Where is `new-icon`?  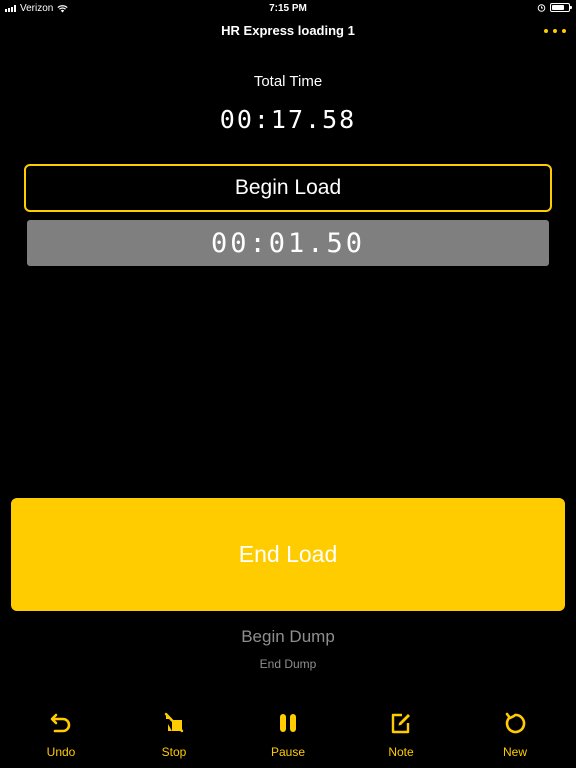
new-icon is located at coordinates (515, 723).